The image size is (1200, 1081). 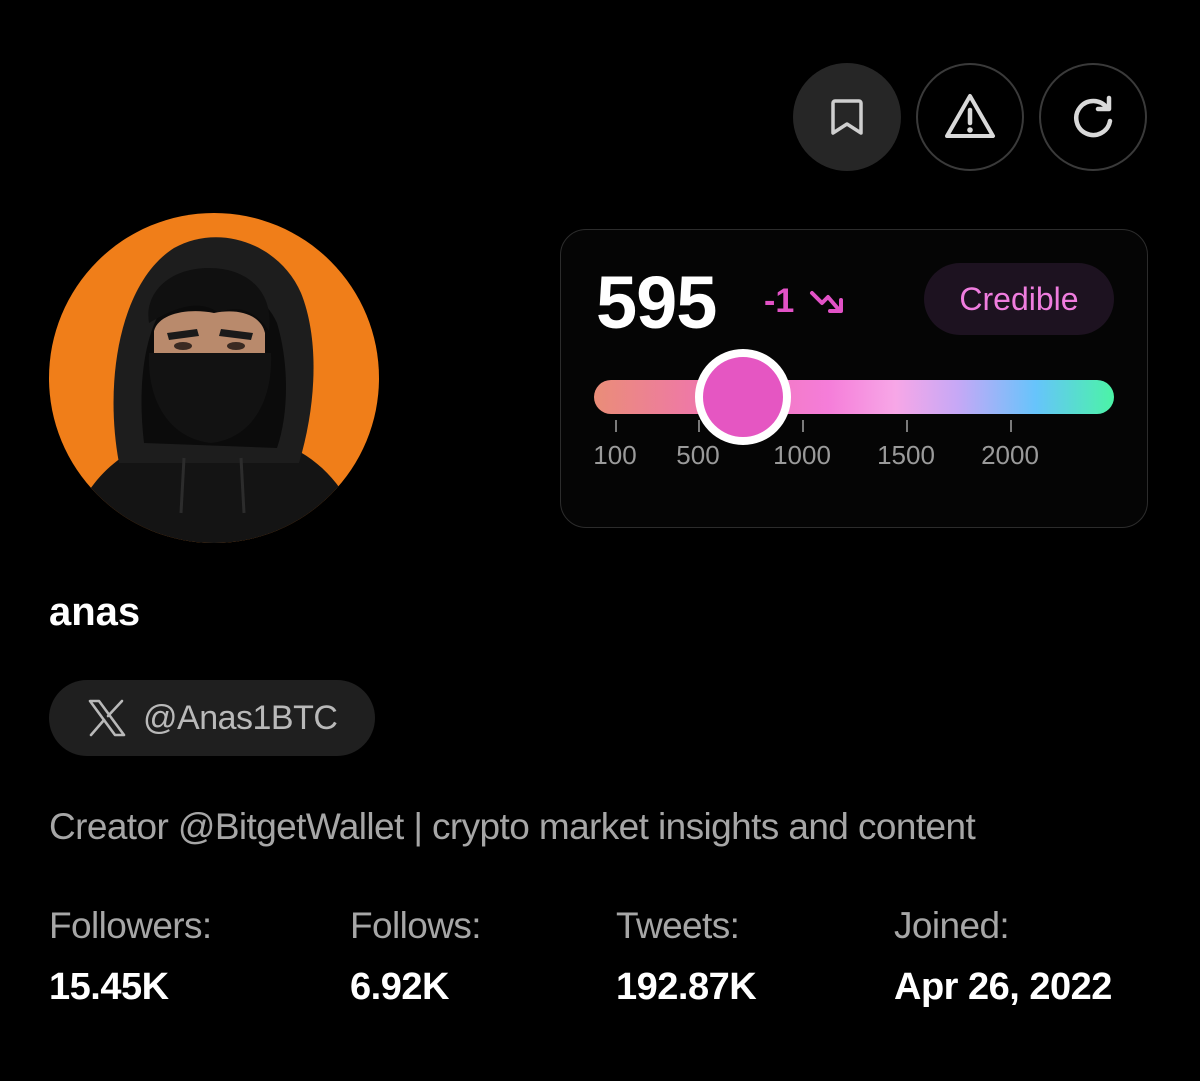 What do you see at coordinates (678, 925) in the screenshot?
I see `stat-label-tweets: Tweets:` at bounding box center [678, 925].